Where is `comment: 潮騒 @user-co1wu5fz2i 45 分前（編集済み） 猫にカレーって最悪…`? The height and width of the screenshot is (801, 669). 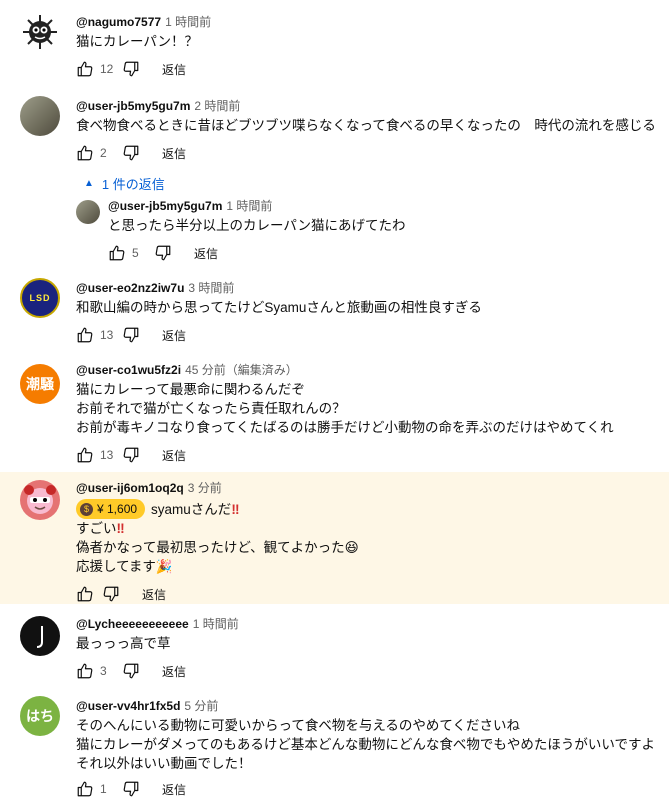 comment: 潮騒 @user-co1wu5fz2i 45 分前（編集済み） 猫にカレーって最悪… is located at coordinates (334, 413).